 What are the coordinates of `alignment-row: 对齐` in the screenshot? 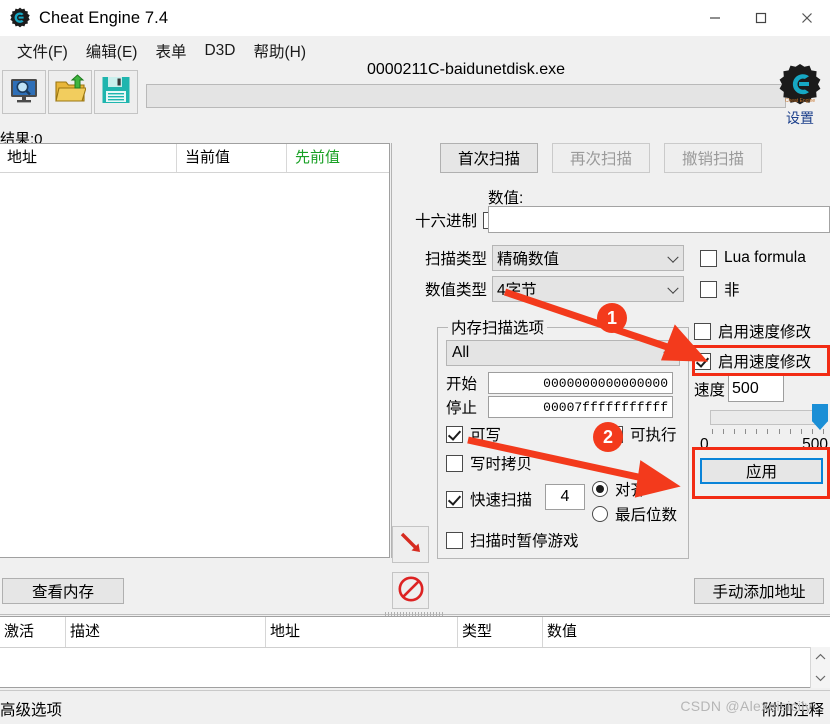 It's located at (619, 489).